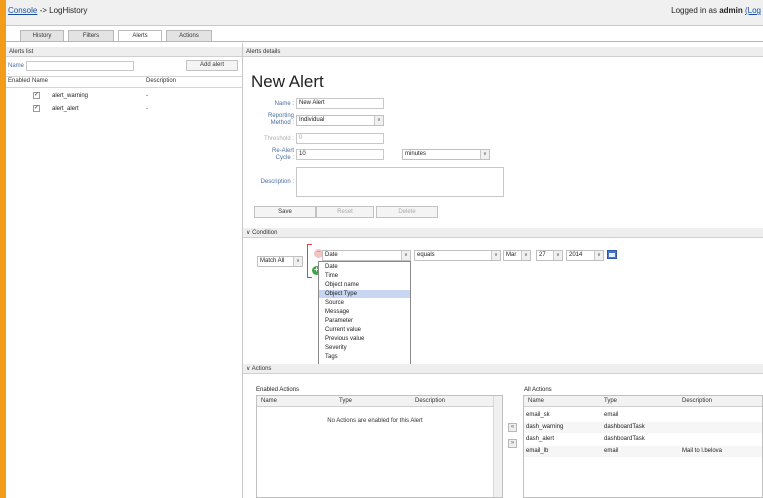 The image size is (763, 498). What do you see at coordinates (269, 401) in the screenshot?
I see `enabled-col-name: Name` at bounding box center [269, 401].